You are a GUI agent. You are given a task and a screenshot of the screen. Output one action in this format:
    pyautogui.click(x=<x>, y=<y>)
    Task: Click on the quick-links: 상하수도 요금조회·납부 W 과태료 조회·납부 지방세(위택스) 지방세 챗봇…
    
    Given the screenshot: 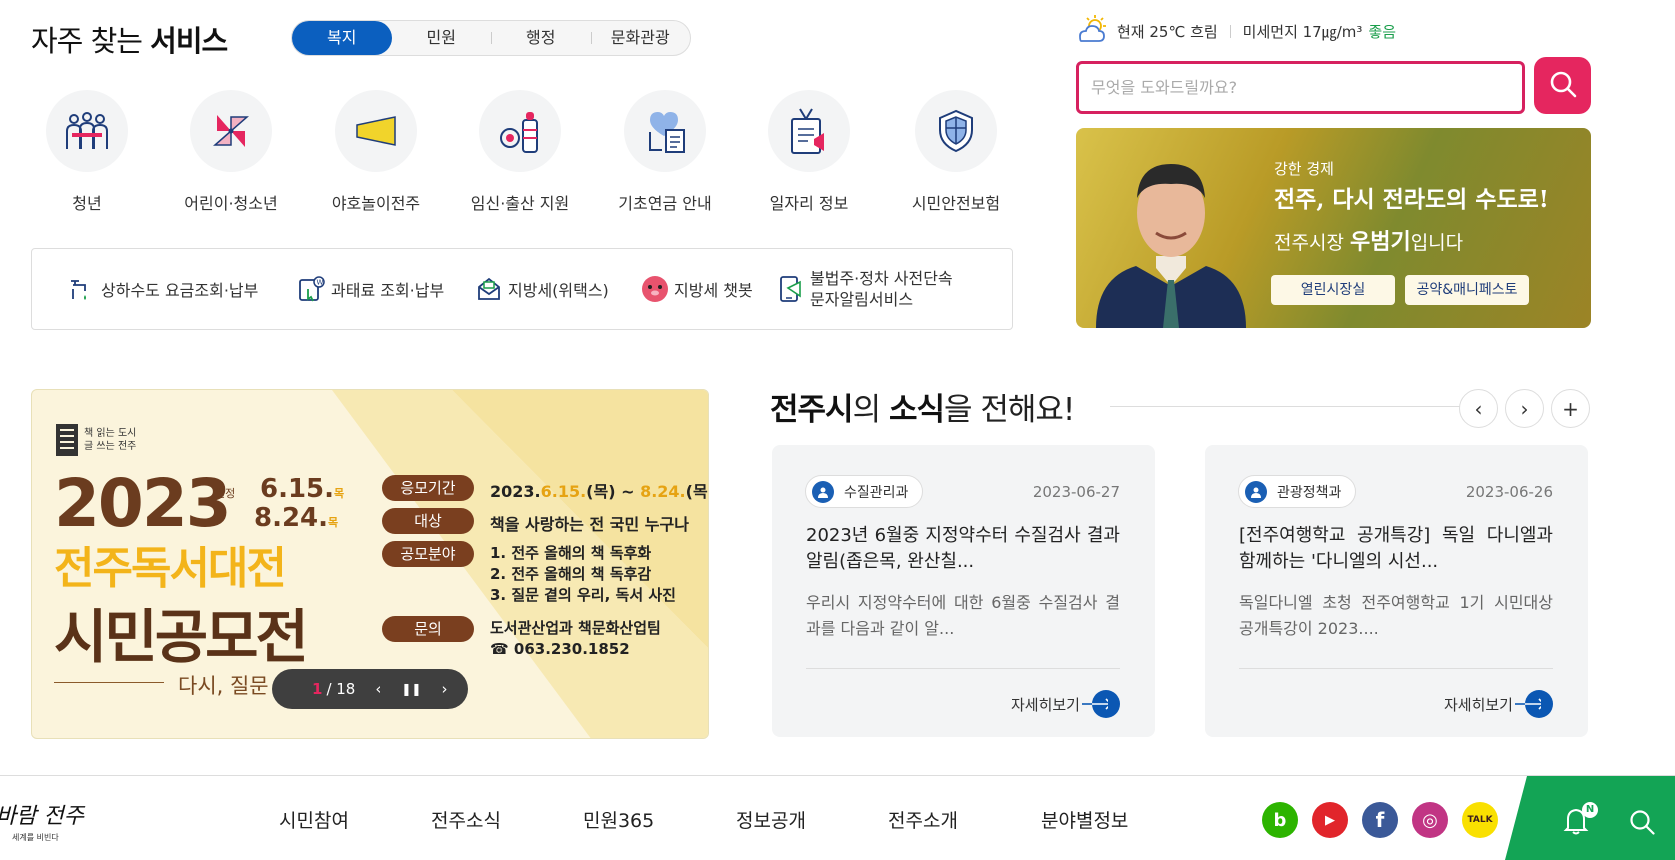 What is the action you would take?
    pyautogui.click(x=522, y=289)
    